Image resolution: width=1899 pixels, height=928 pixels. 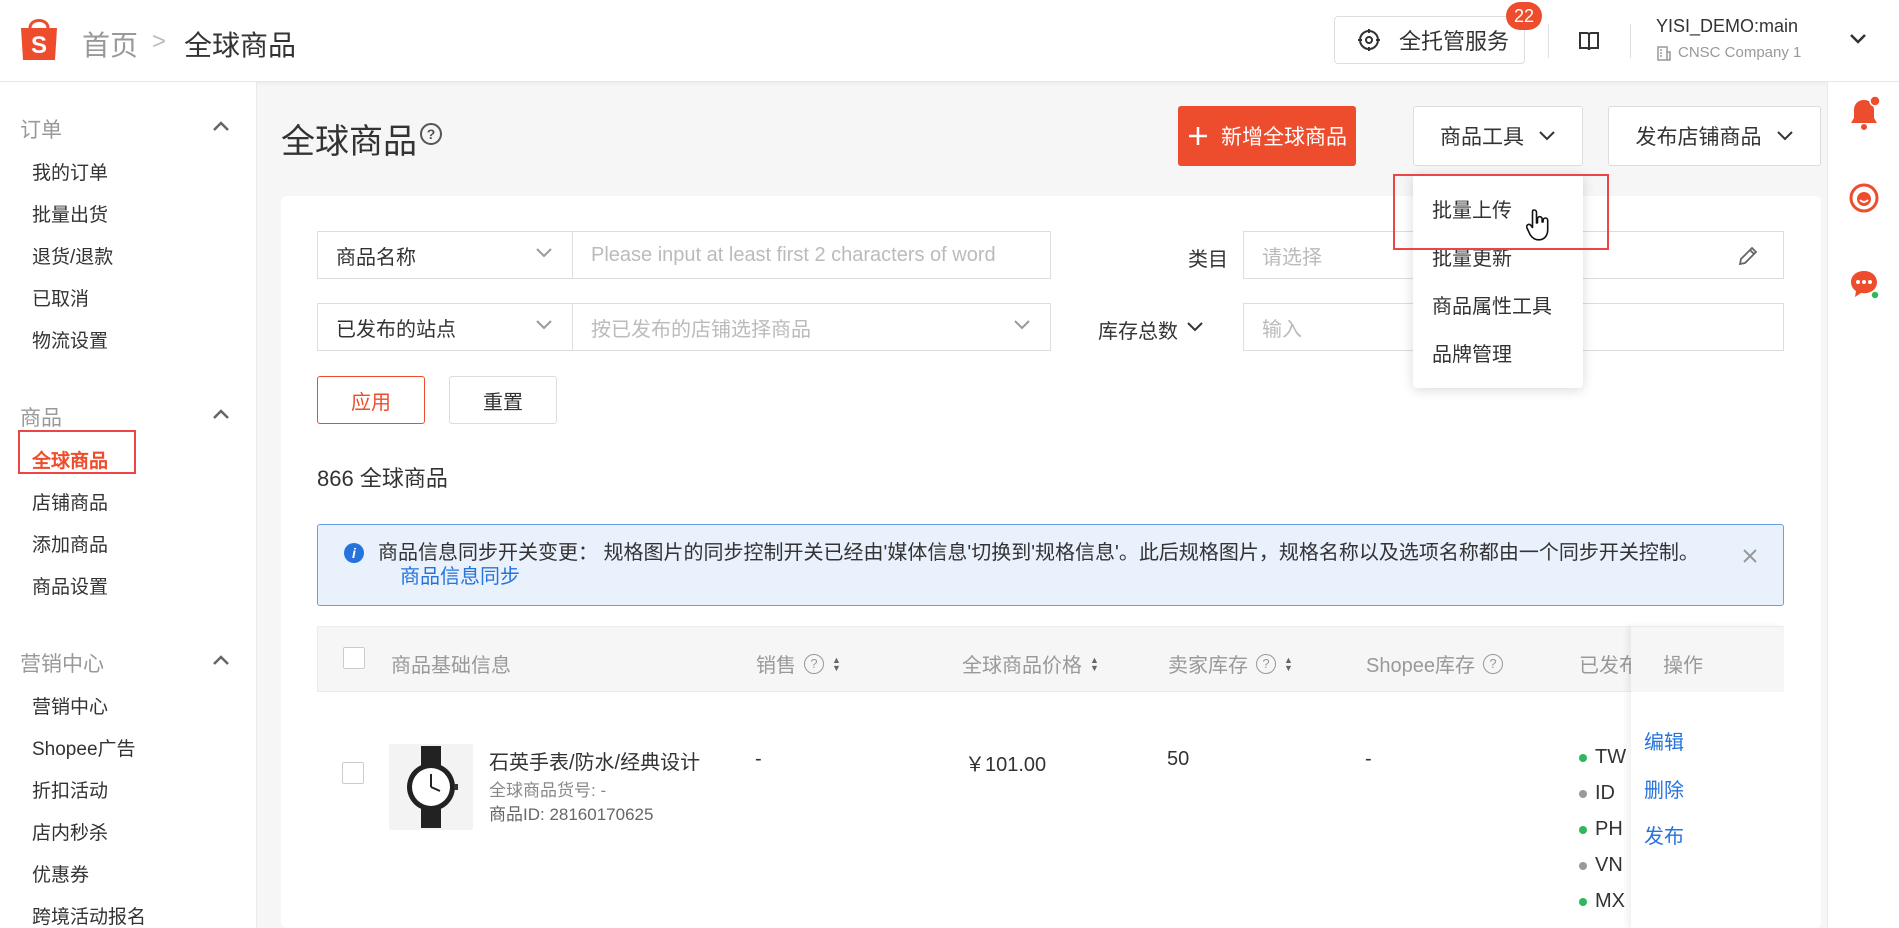 I want to click on col-seller-stock-label: 卖家库存, so click(x=1208, y=666).